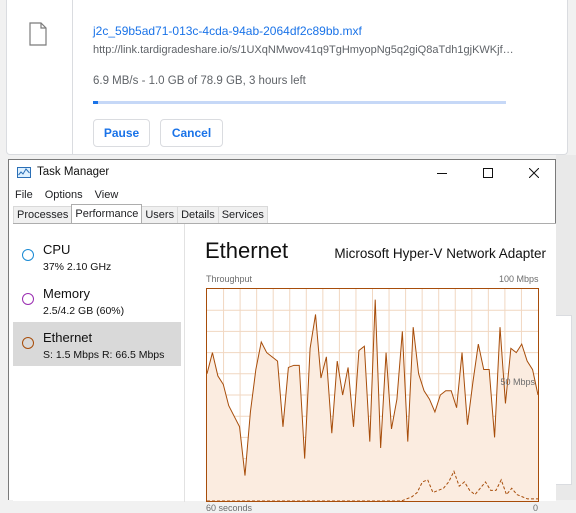 The height and width of the screenshot is (513, 576). Describe the element at coordinates (299, 102) in the screenshot. I see `download-progress-bar` at that location.